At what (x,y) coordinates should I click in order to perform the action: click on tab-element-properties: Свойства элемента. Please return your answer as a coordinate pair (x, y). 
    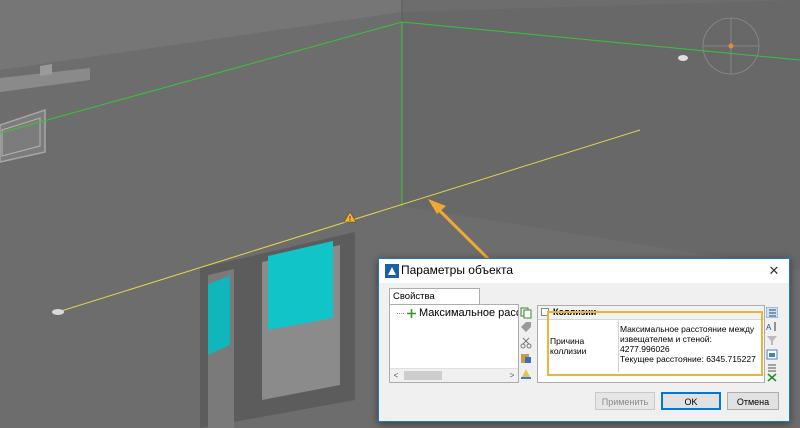
    Looking at the image, I should click on (434, 302).